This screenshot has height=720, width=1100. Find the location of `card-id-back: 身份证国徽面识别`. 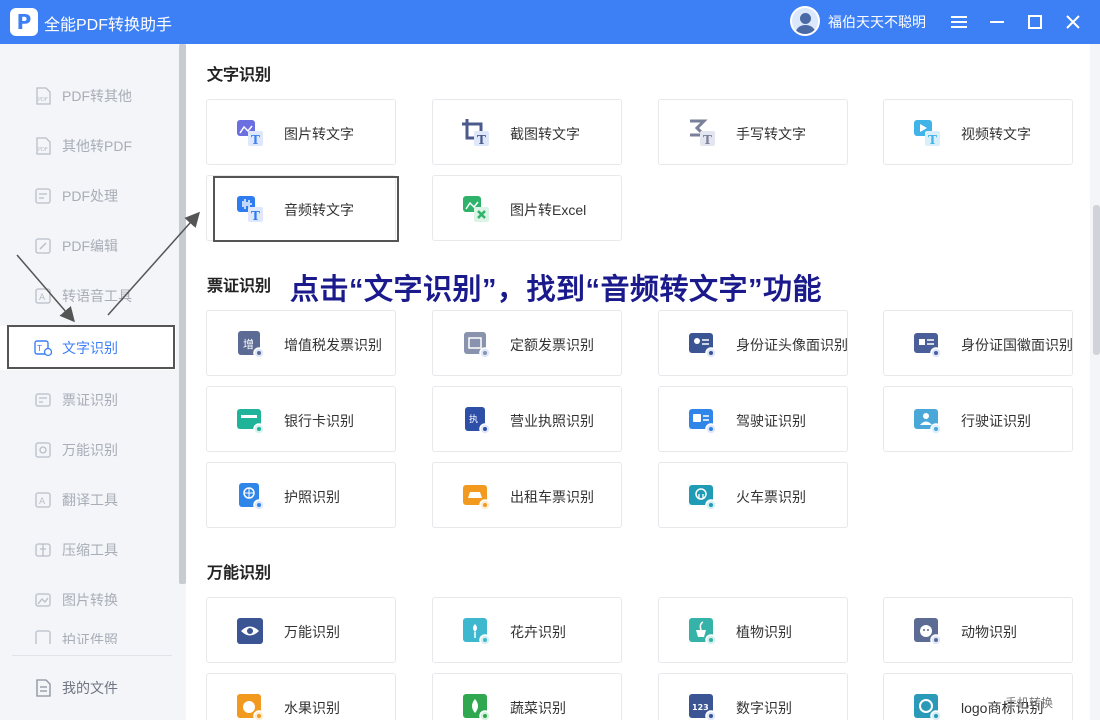

card-id-back: 身份证国徽面识别 is located at coordinates (978, 343).